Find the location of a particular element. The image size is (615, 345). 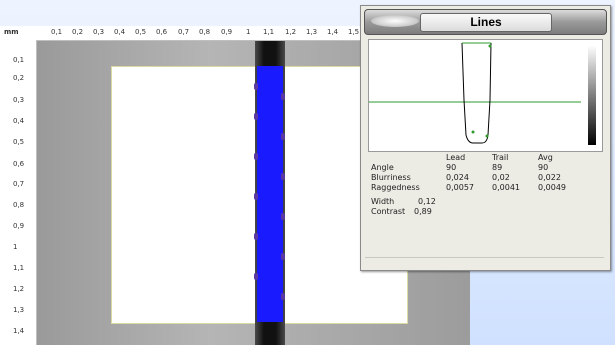

line-profile-graph is located at coordinates (485, 95).